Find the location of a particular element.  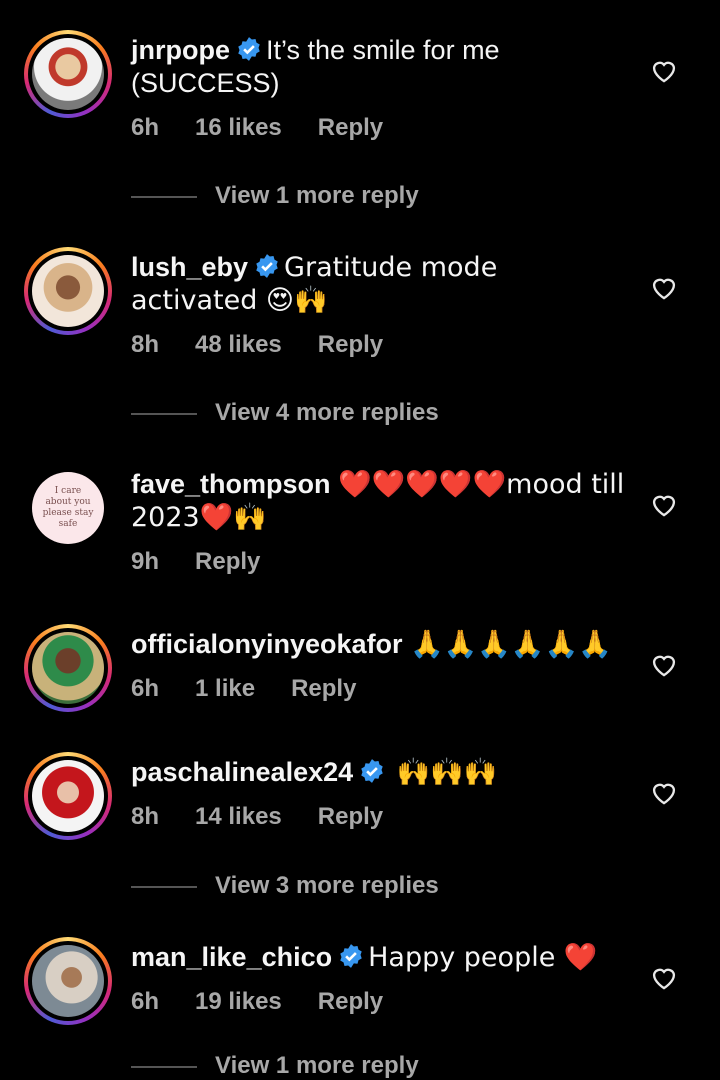

comment-body: man_like_chico Happy people ❤️ is located at coordinates (378, 957).